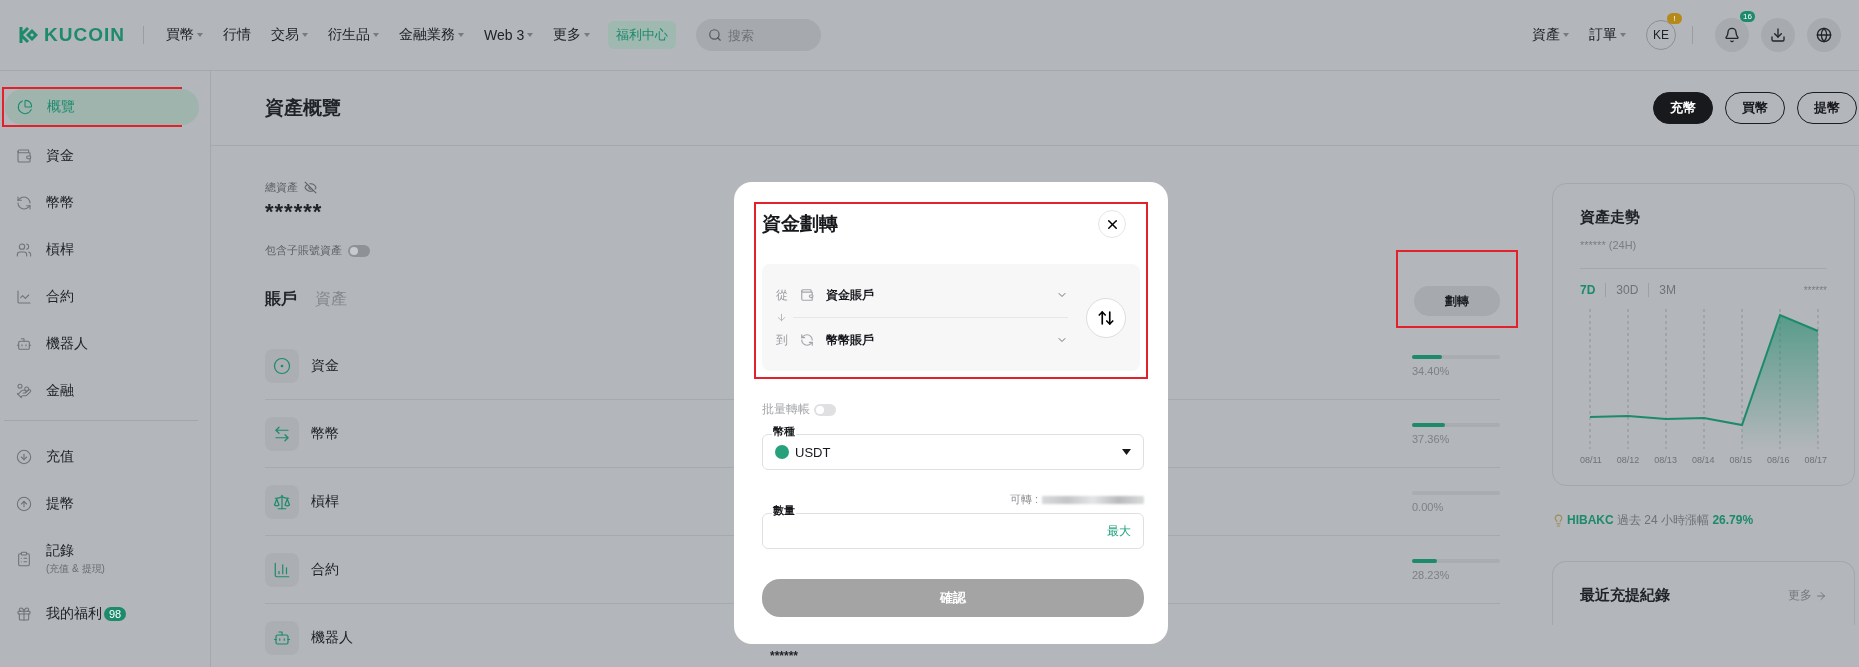  I want to click on sidebar-item: 合約, so click(101, 297).